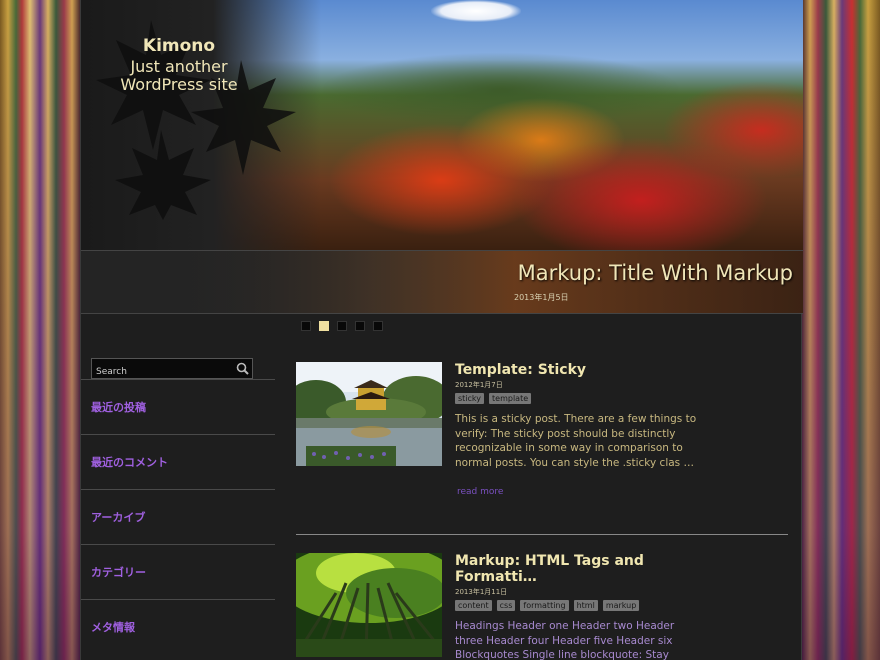 This screenshot has height=660, width=880. Describe the element at coordinates (580, 370) in the screenshot. I see `post-title: Template: Sticky` at that location.